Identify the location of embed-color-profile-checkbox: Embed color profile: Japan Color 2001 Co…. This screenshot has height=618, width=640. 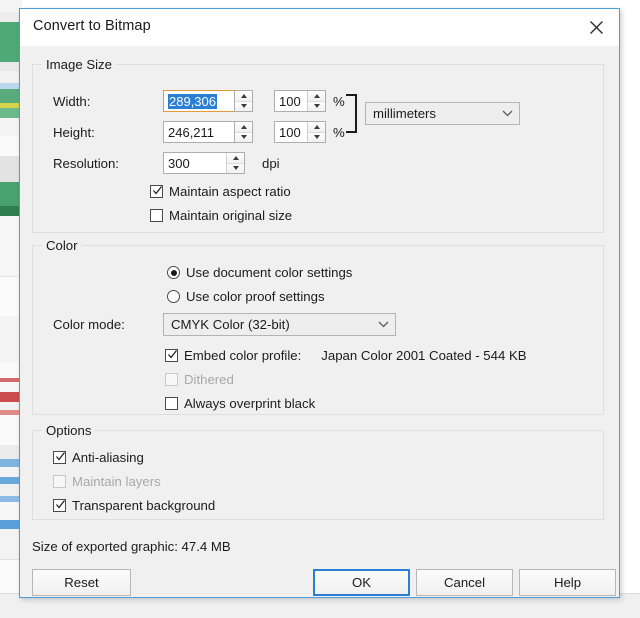
(346, 355).